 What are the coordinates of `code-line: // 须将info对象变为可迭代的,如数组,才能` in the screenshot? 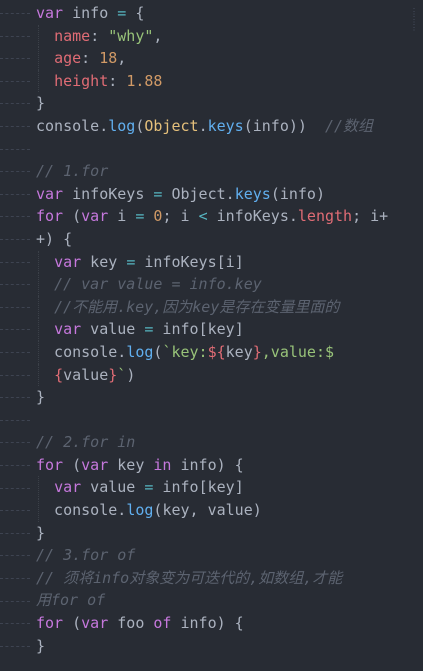 It's located at (211, 578).